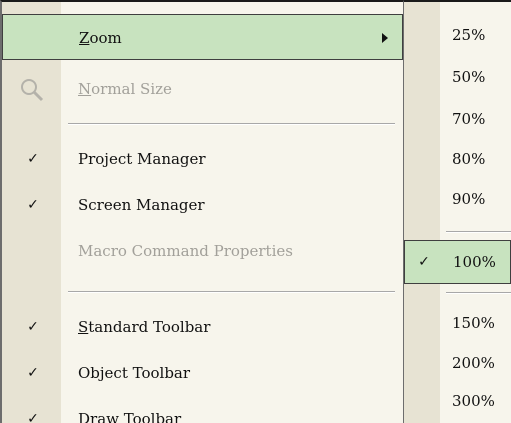 The height and width of the screenshot is (423, 511). I want to click on zoom-option-label: 100%, so click(474, 262).